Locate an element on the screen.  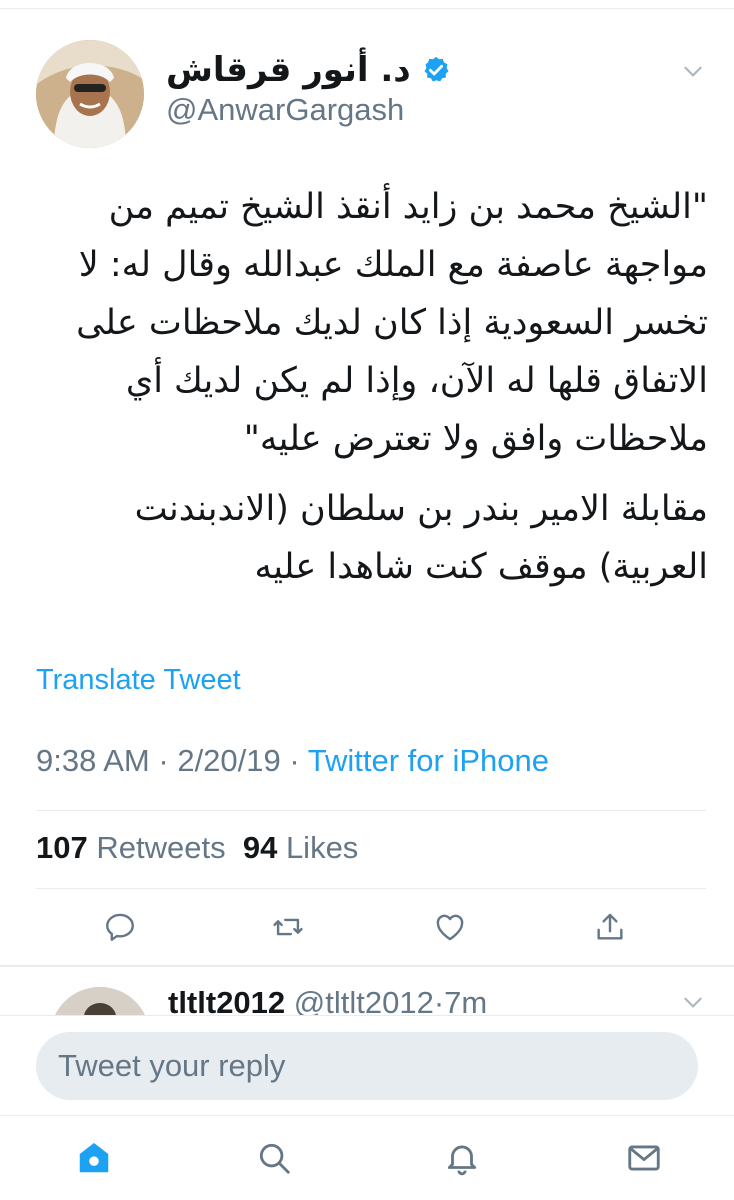
retweets-label: Retweets is located at coordinates (161, 847).